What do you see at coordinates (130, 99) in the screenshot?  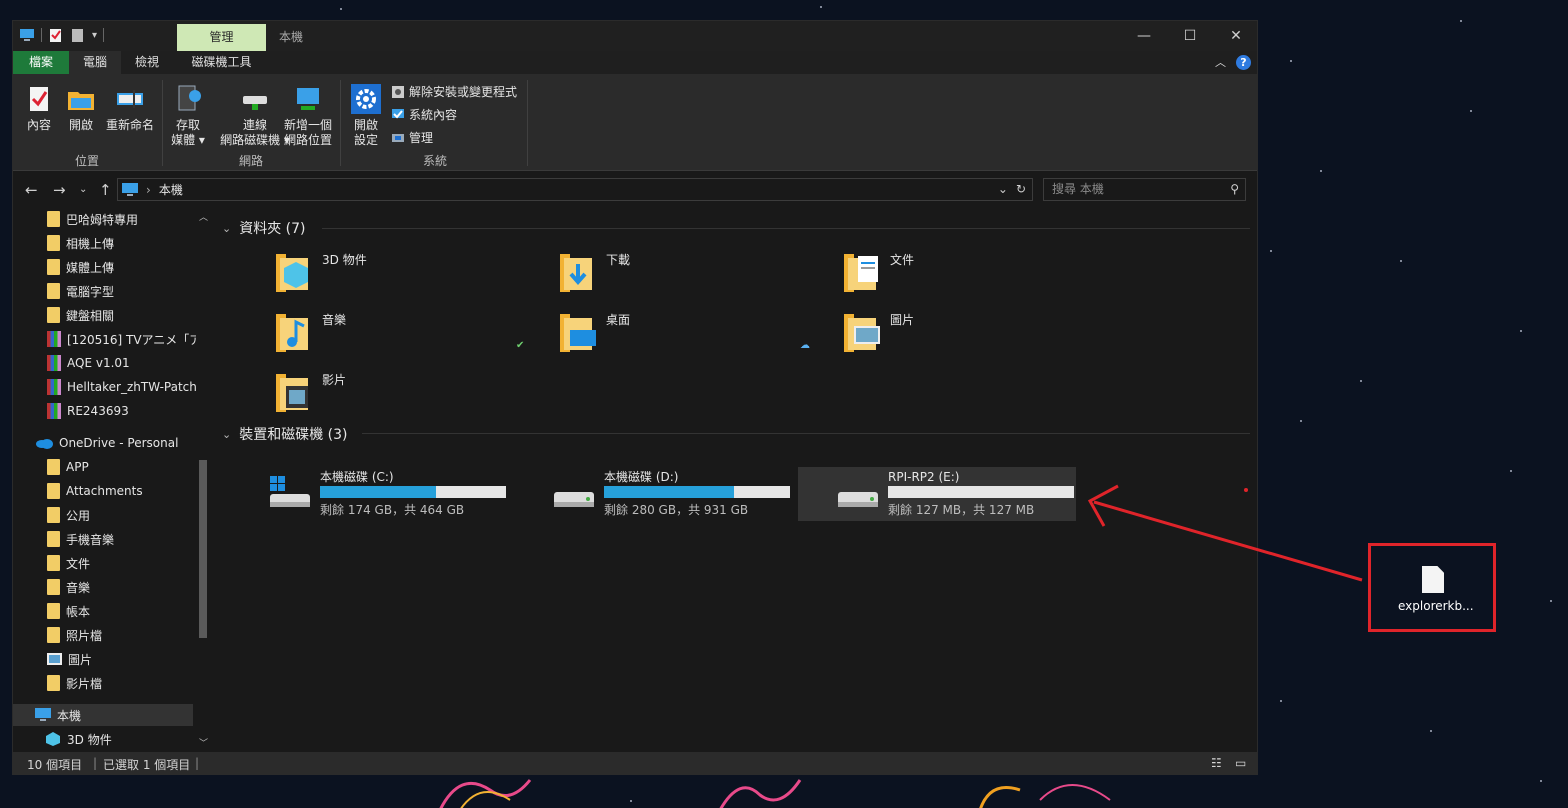 I see `rename-icon` at bounding box center [130, 99].